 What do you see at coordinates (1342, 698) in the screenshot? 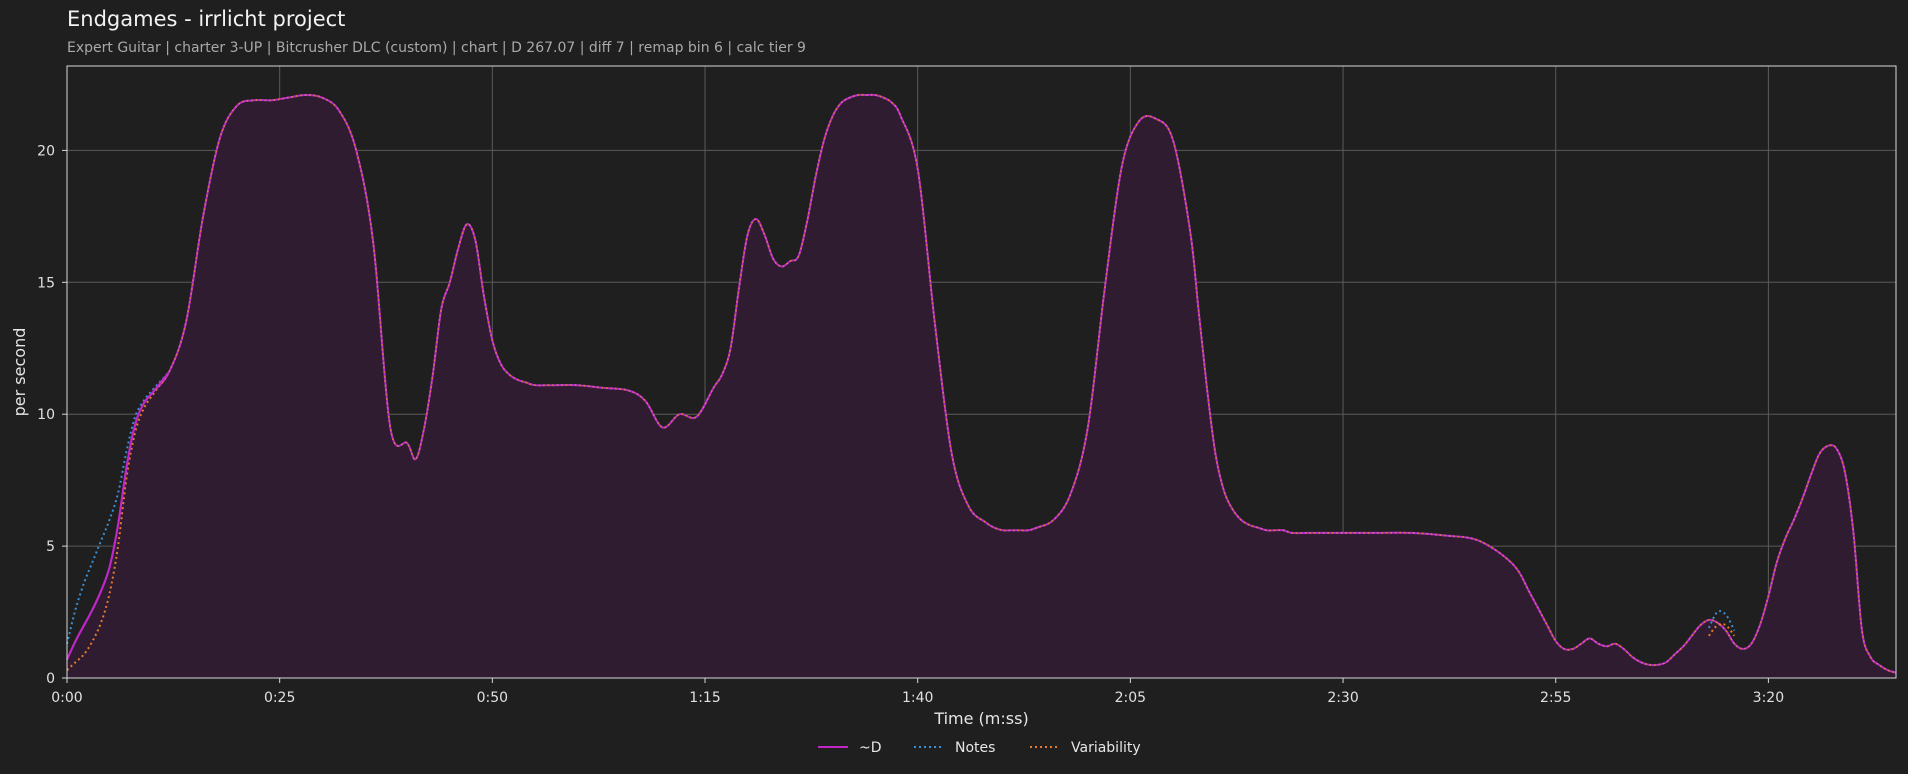
I see `x-tick-label: 2:30` at bounding box center [1342, 698].